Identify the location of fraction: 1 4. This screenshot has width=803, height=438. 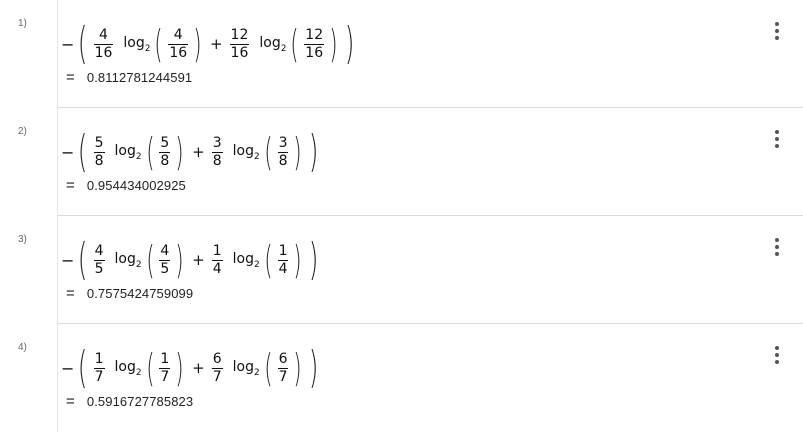
(217, 260).